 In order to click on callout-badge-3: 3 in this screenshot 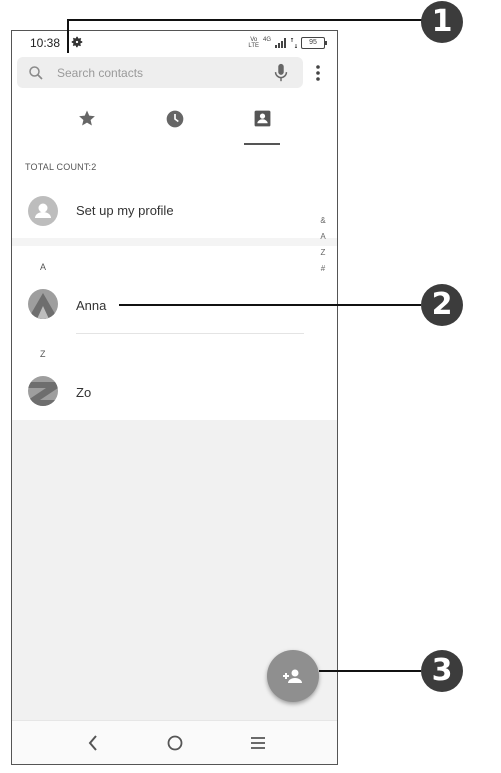, I will do `click(442, 671)`.